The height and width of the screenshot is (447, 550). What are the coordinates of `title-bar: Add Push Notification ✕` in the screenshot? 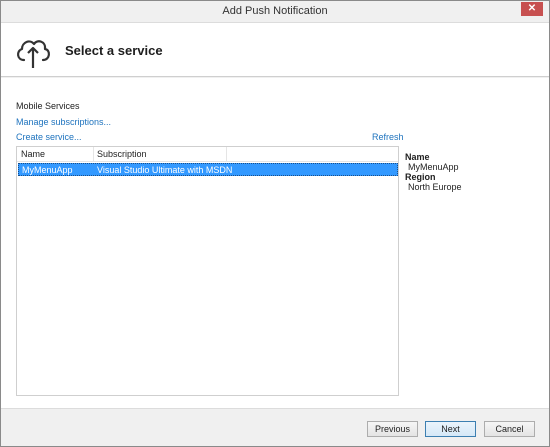 It's located at (275, 12).